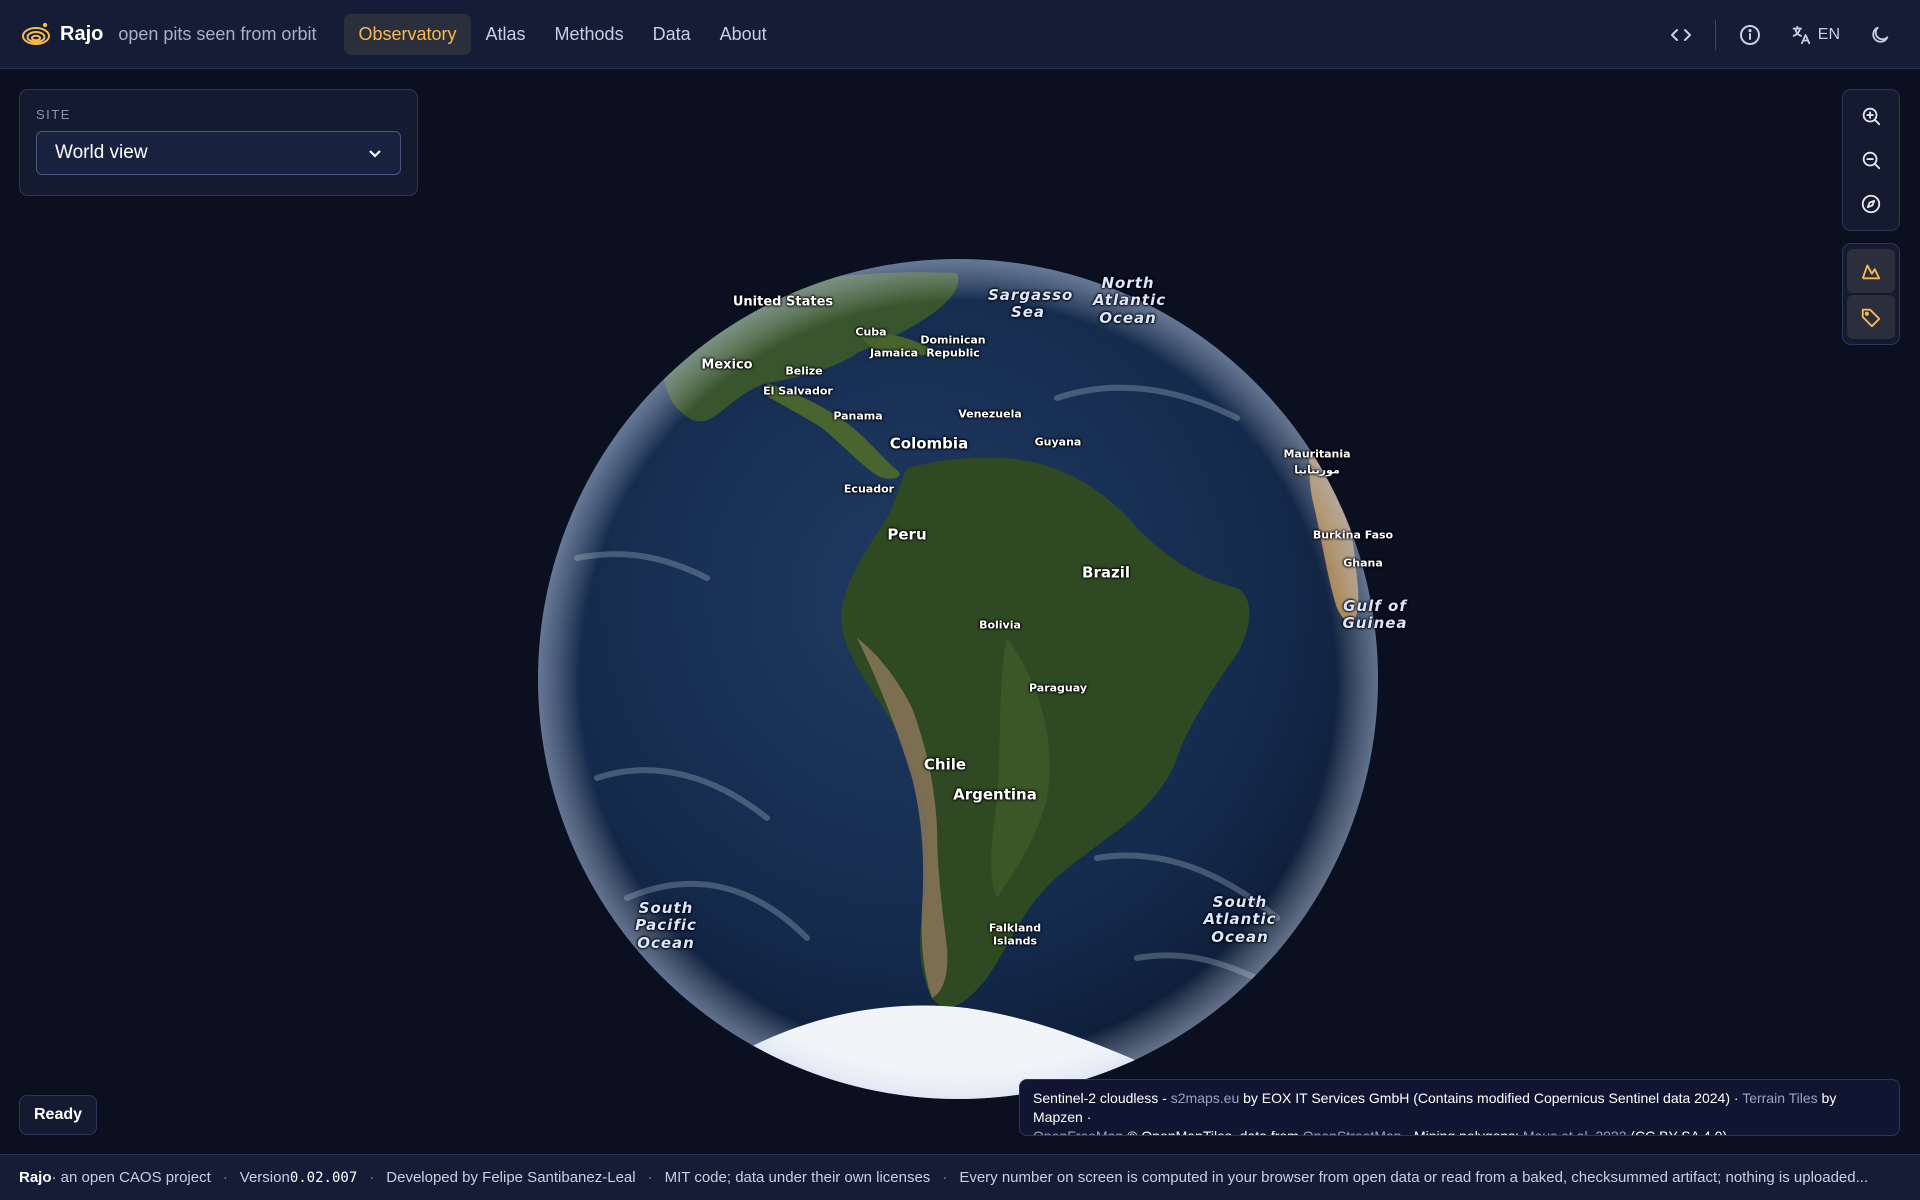 The height and width of the screenshot is (1200, 1920). Describe the element at coordinates (82, 33) in the screenshot. I see `brand-name: Rajo` at that location.